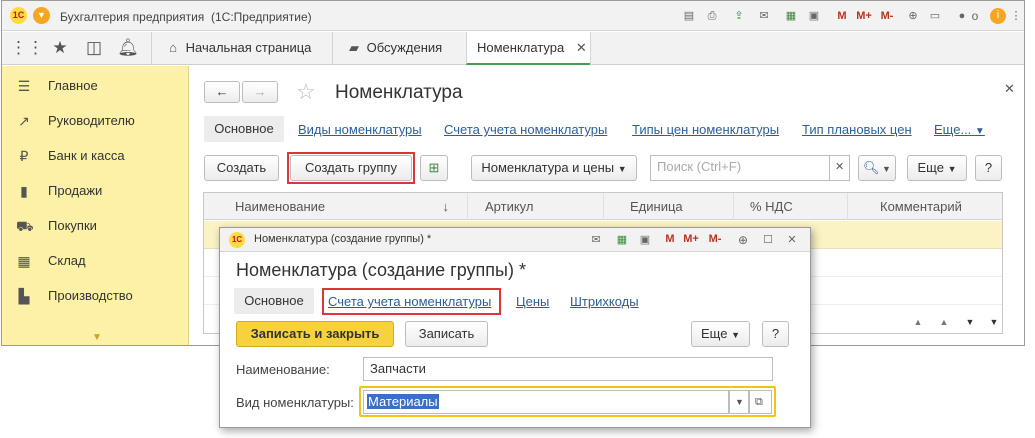 The image size is (1035, 438). What do you see at coordinates (360, 129) in the screenshot?
I see `nav-link-kinds: Виды номенклатуры` at bounding box center [360, 129].